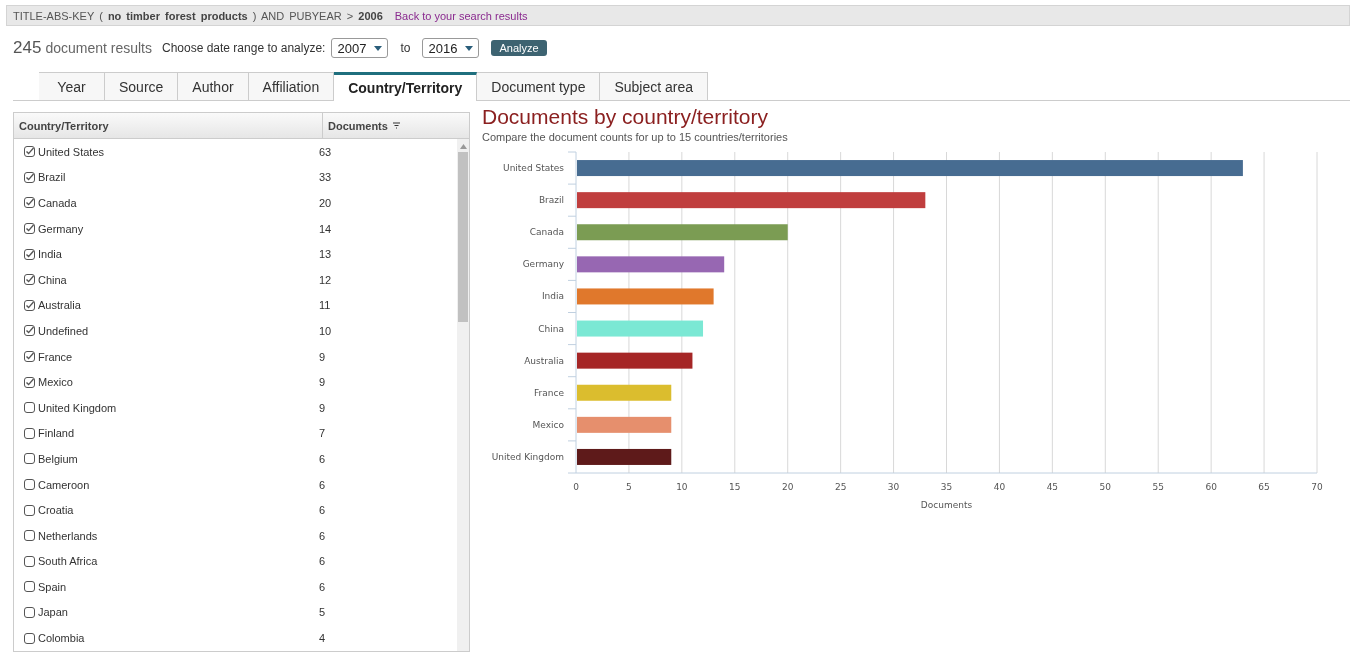  What do you see at coordinates (198, 15) in the screenshot?
I see `search-query: TITLE-ABS-KEY ( no timber forest products ) AND PUBYEAR > 2006` at bounding box center [198, 15].